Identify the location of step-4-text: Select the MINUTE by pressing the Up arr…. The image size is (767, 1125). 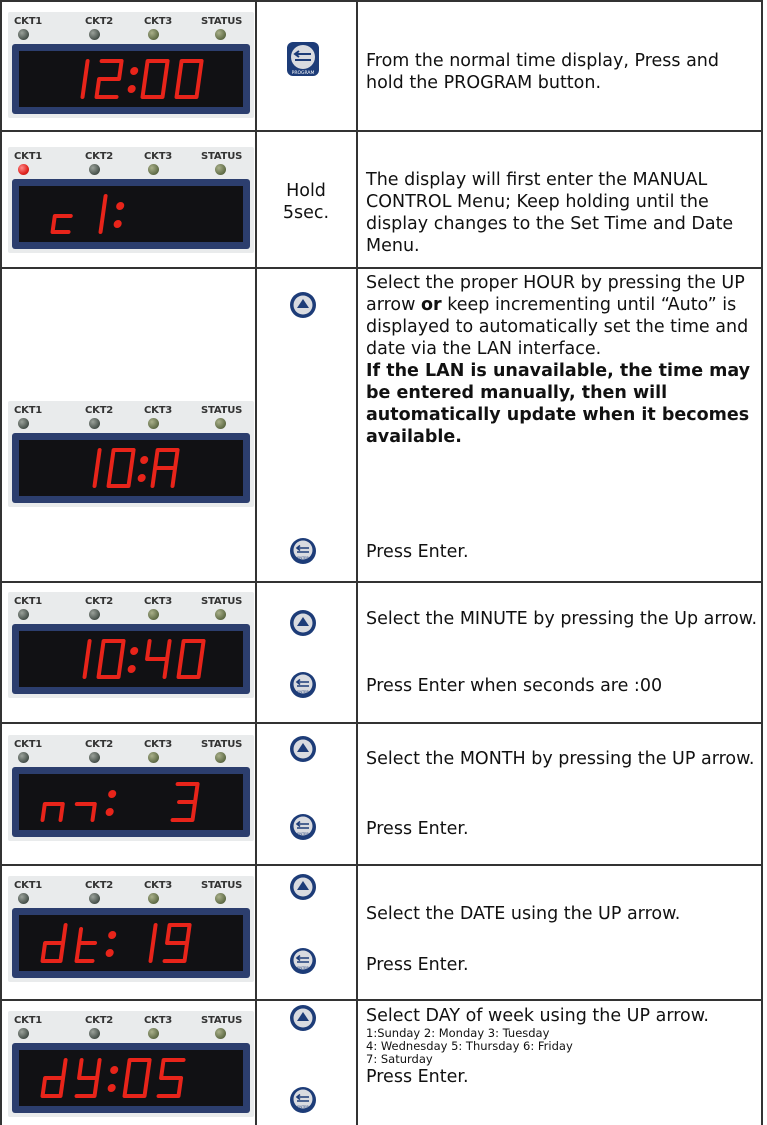
(562, 619).